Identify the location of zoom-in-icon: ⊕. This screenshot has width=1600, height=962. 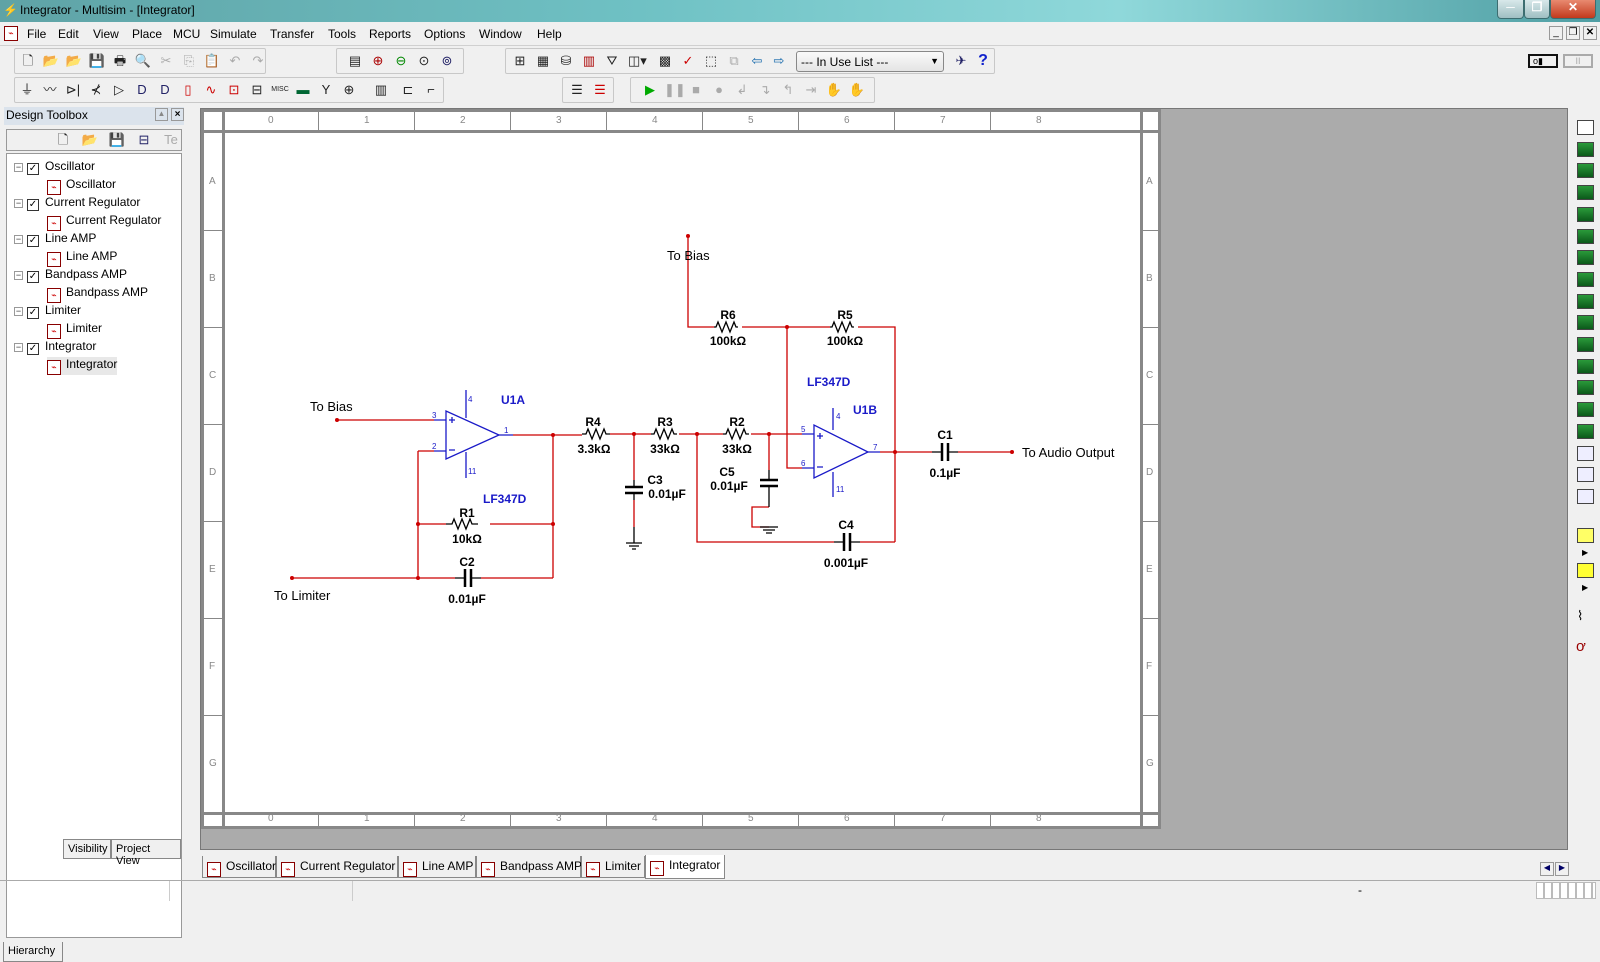
(378, 61).